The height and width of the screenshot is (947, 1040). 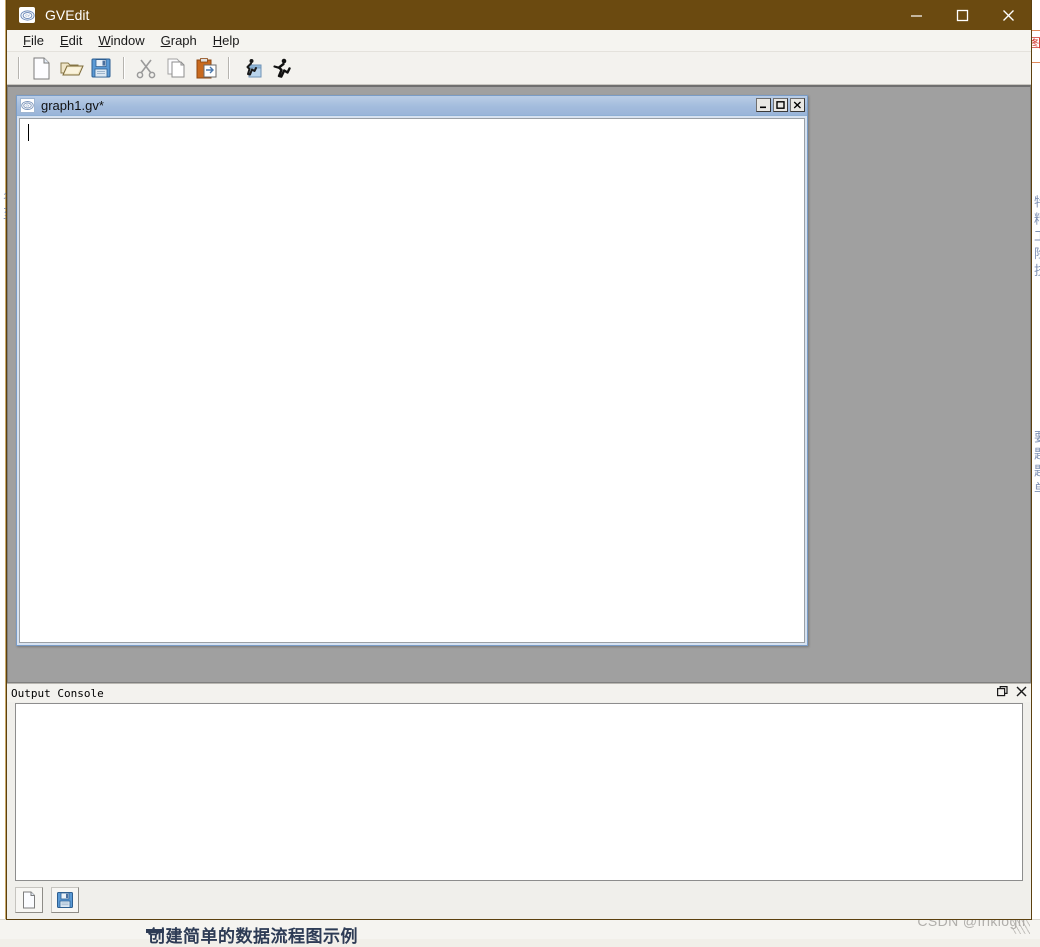 I want to click on title-bar: GV GVEdit, so click(x=519, y=15).